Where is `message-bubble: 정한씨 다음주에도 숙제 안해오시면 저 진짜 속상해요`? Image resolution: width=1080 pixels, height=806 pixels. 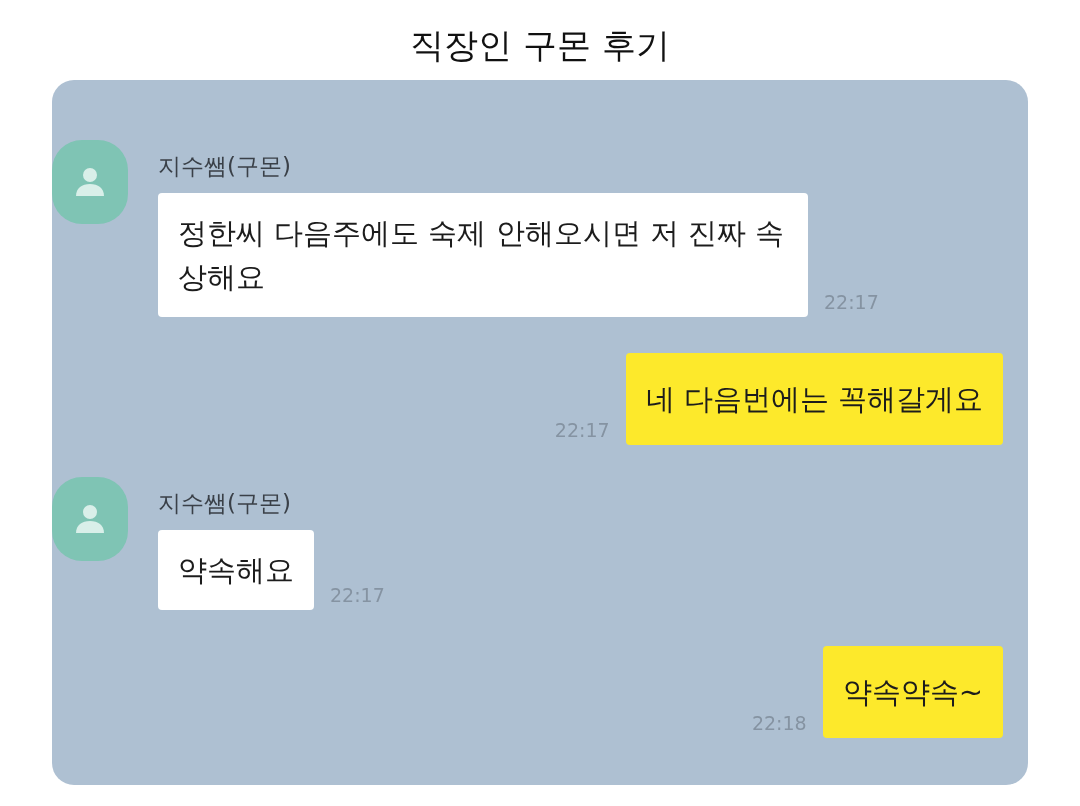
message-bubble: 정한씨 다음주에도 숙제 안해오시면 저 진짜 속상해요 is located at coordinates (483, 254).